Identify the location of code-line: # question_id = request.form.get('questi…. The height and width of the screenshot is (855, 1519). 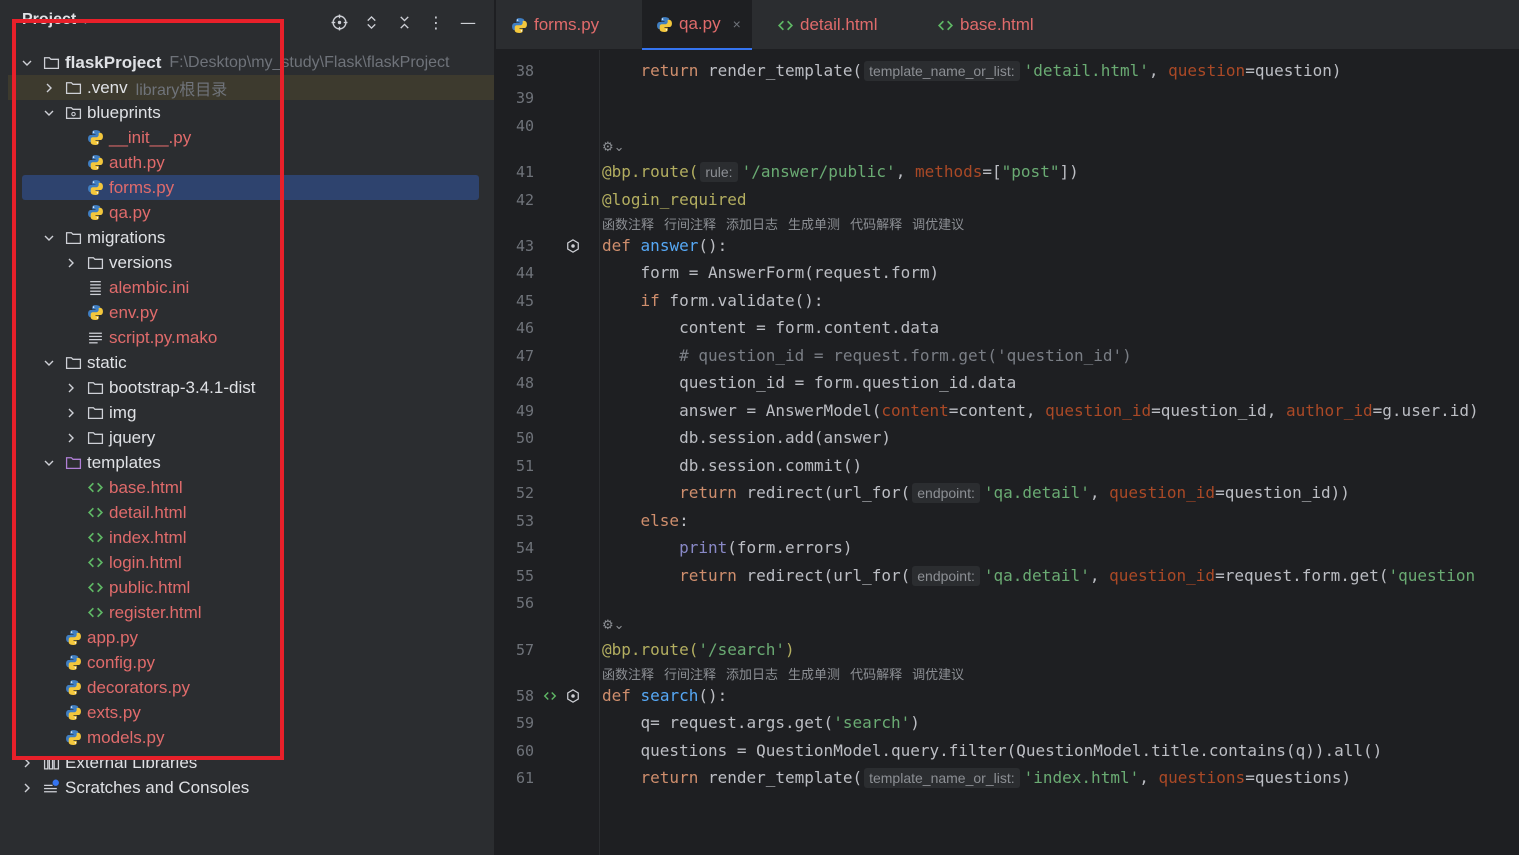
(867, 356).